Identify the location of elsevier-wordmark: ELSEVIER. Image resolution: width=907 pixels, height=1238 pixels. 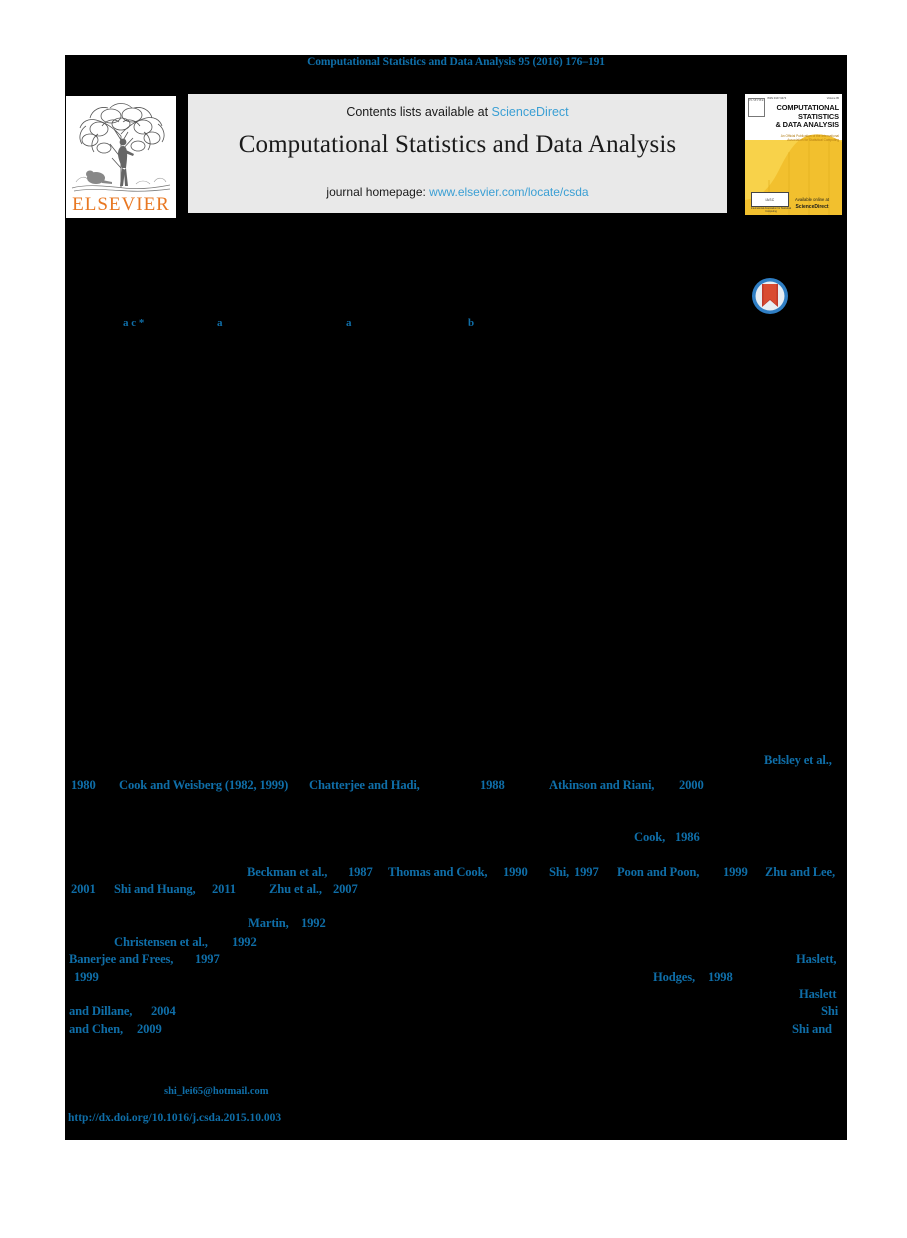
(121, 204).